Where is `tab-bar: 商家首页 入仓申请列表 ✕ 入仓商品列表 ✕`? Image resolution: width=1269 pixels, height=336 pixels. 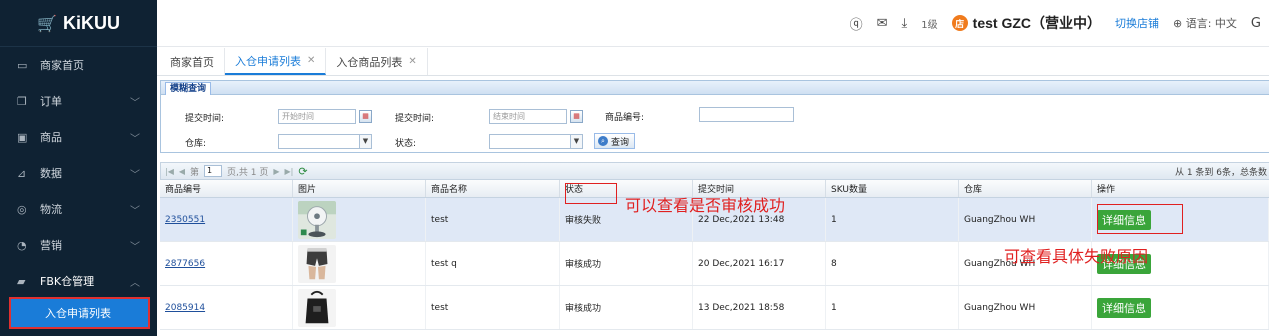 tab-bar: 商家首页 入仓申请列表 ✕ 入仓商品列表 ✕ is located at coordinates (713, 62).